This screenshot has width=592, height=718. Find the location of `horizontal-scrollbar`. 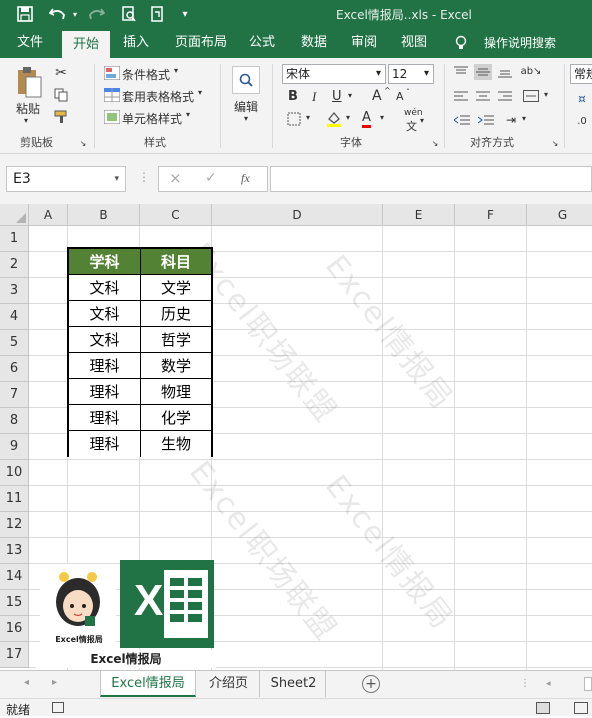

horizontal-scrollbar is located at coordinates (588, 684).